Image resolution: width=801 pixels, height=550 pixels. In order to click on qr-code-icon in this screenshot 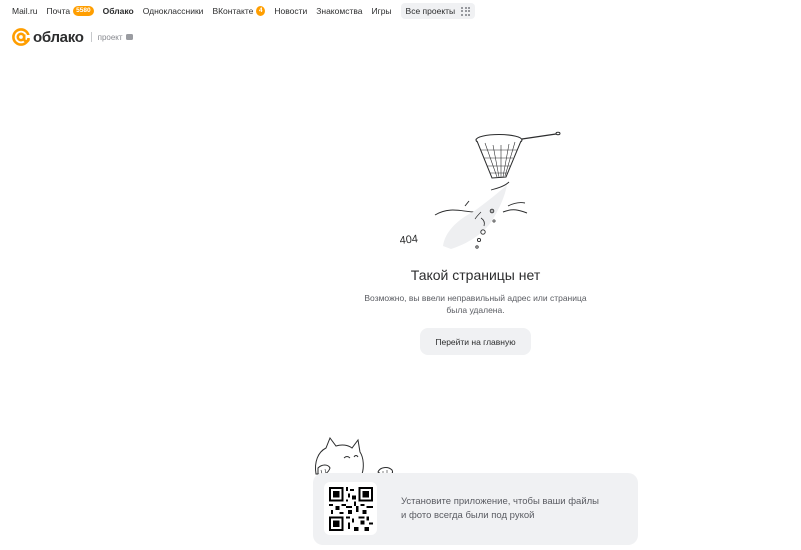, I will do `click(350, 508)`.